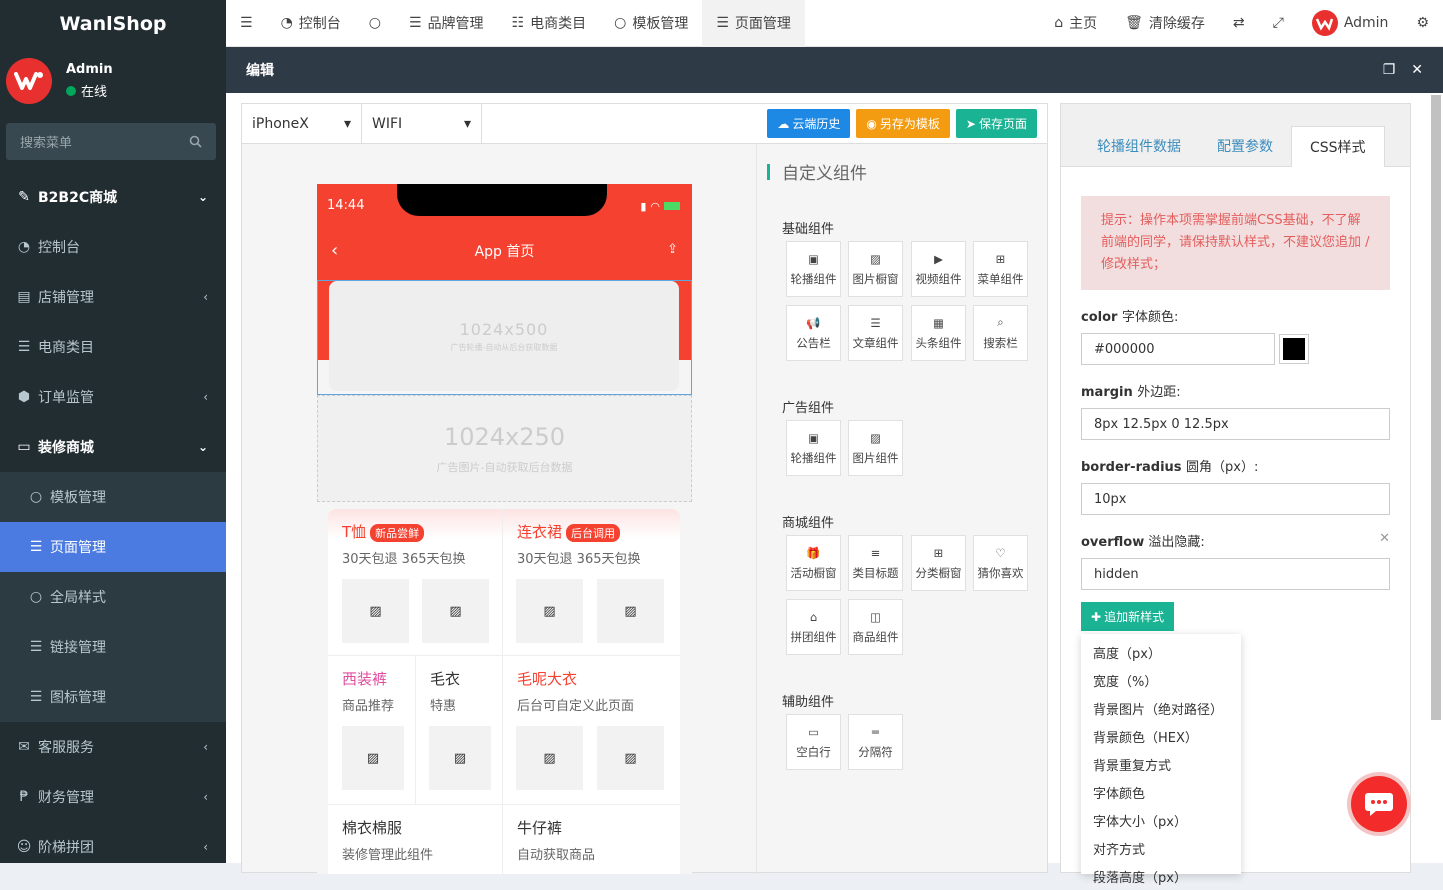 This screenshot has height=890, width=1443. I want to click on remove-field-icon: ✕, so click(1384, 540).